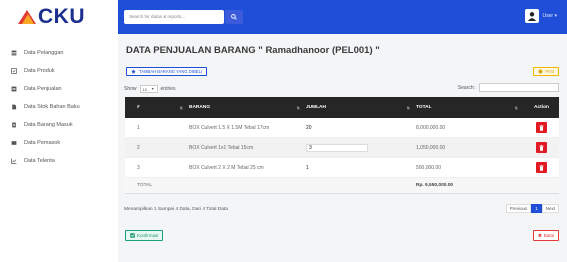 The image size is (567, 262). What do you see at coordinates (283, 17) in the screenshot?
I see `top-navbar: CKU Search for datas & reports... User ▾` at bounding box center [283, 17].